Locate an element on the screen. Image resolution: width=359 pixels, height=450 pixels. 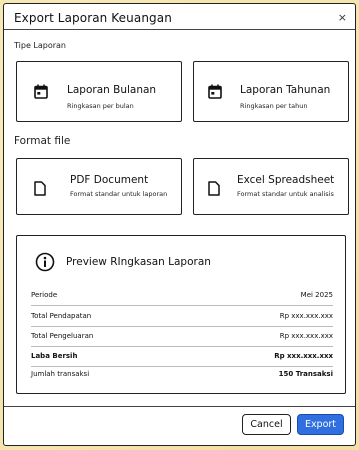
option-subtitle: Ringkasan per bulan is located at coordinates (100, 106).